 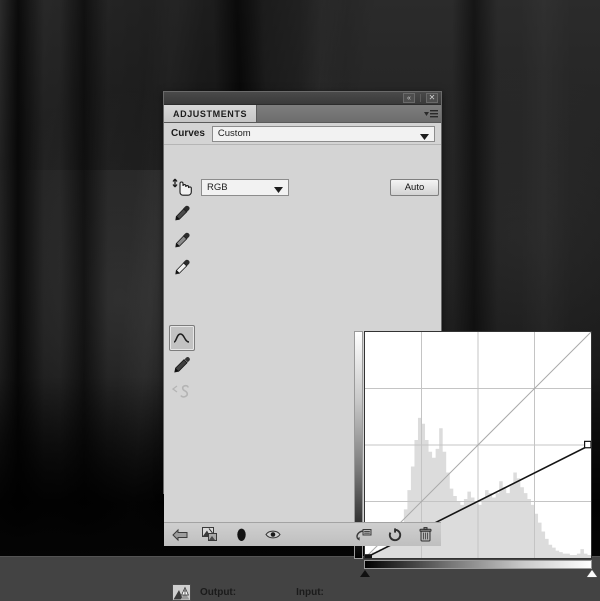 What do you see at coordinates (310, 592) in the screenshot?
I see `input-label: Input:` at bounding box center [310, 592].